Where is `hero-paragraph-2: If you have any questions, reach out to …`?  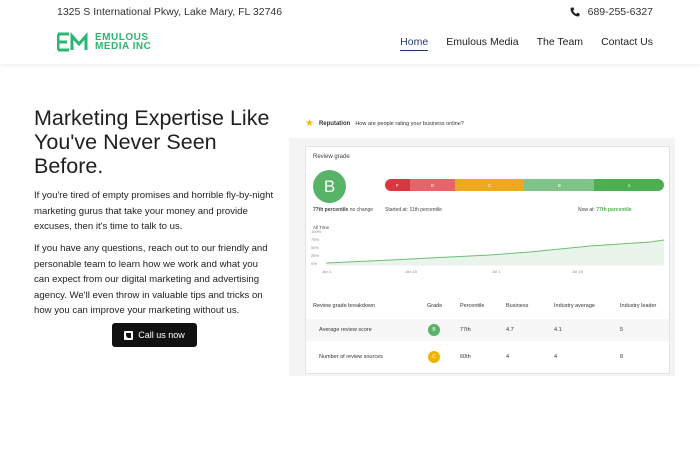 hero-paragraph-2: If you have any questions, reach out to … is located at coordinates (151, 279).